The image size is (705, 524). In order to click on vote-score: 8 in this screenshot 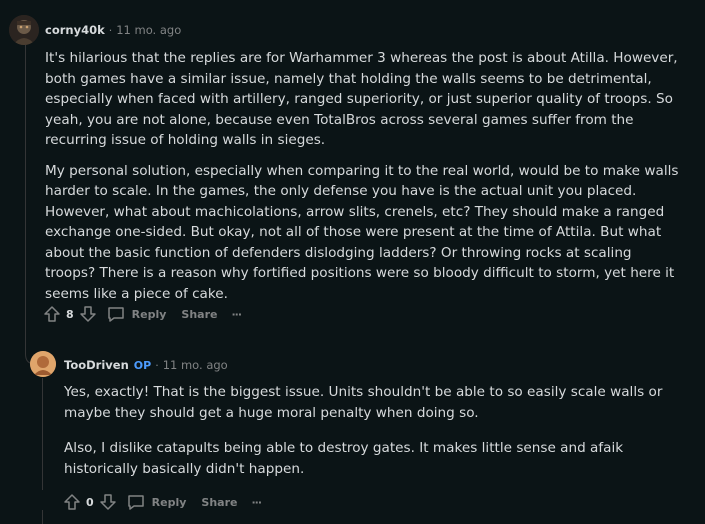, I will do `click(70, 314)`.